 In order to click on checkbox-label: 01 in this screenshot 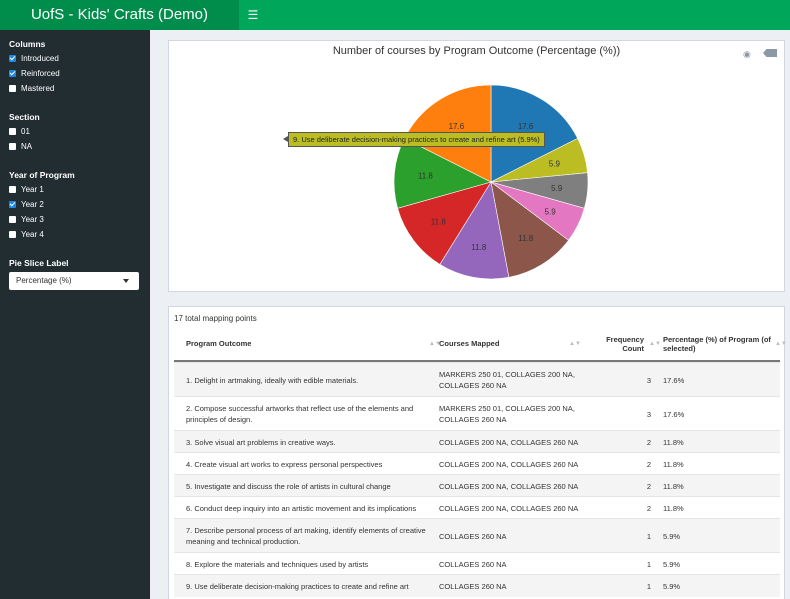, I will do `click(25, 131)`.